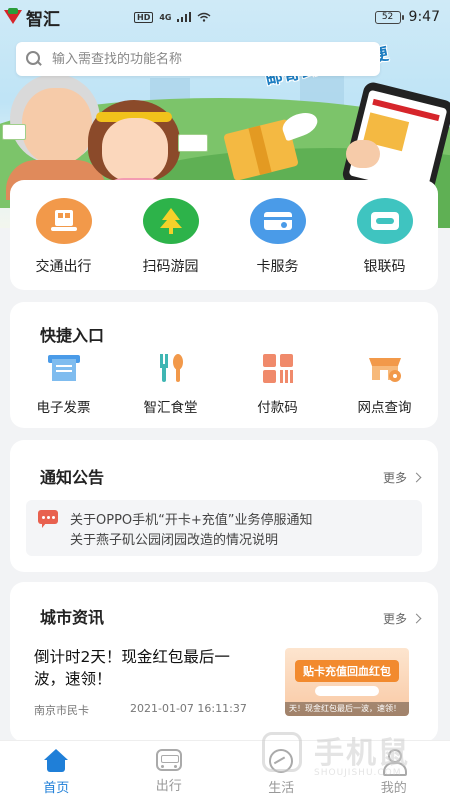  Describe the element at coordinates (191, 518) in the screenshot. I see `notice-item: 关于OPPO手机“开卡+充值”业务停服通知` at that location.